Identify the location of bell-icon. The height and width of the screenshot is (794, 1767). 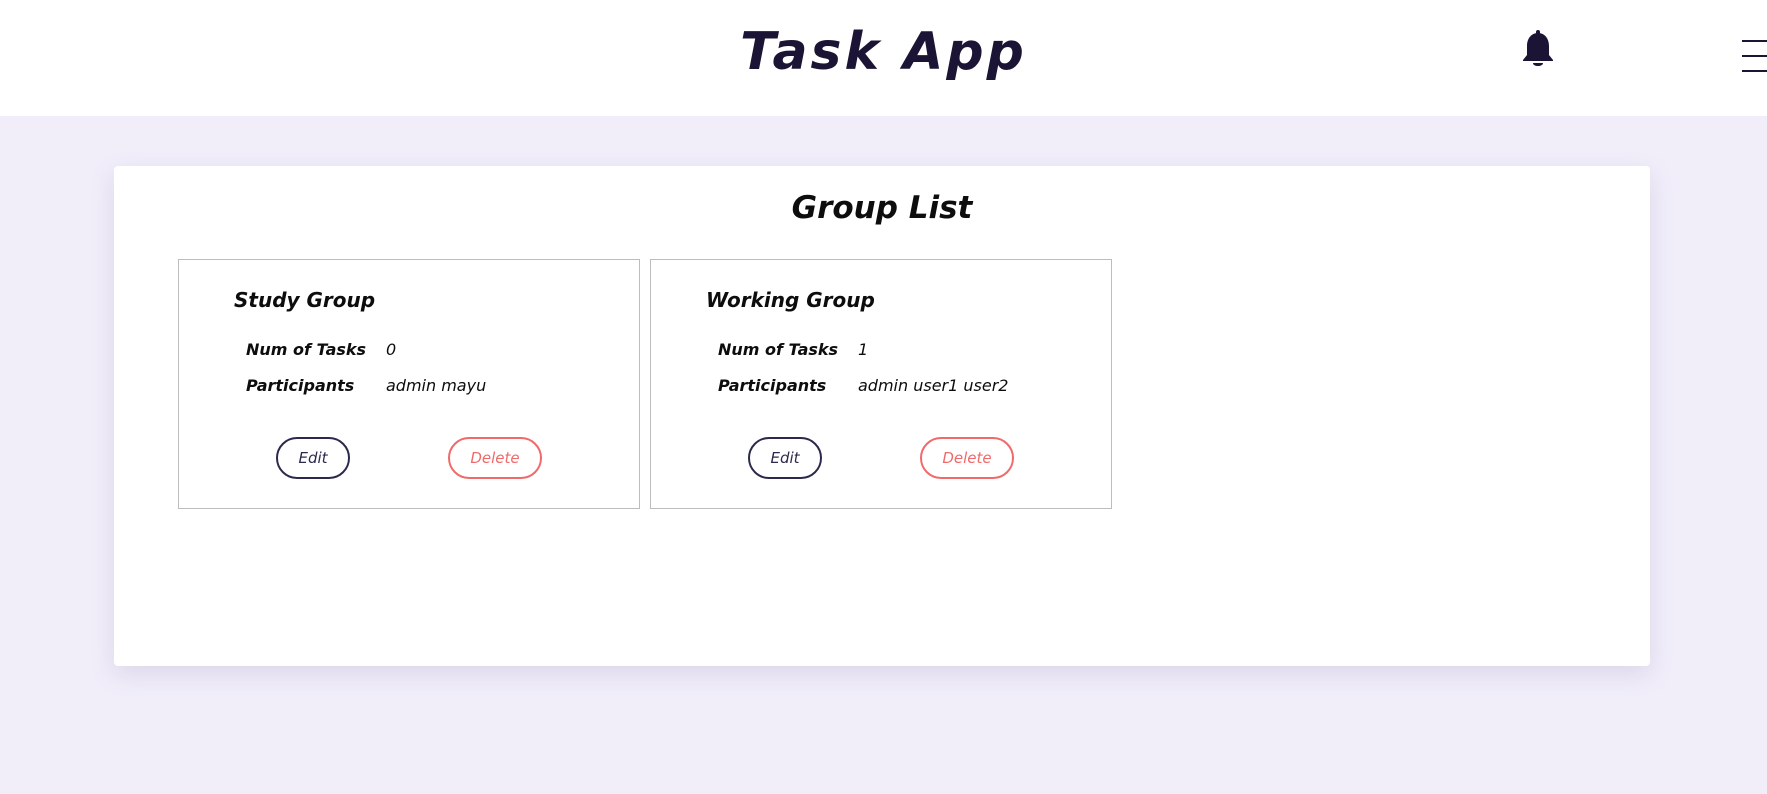
(1538, 50).